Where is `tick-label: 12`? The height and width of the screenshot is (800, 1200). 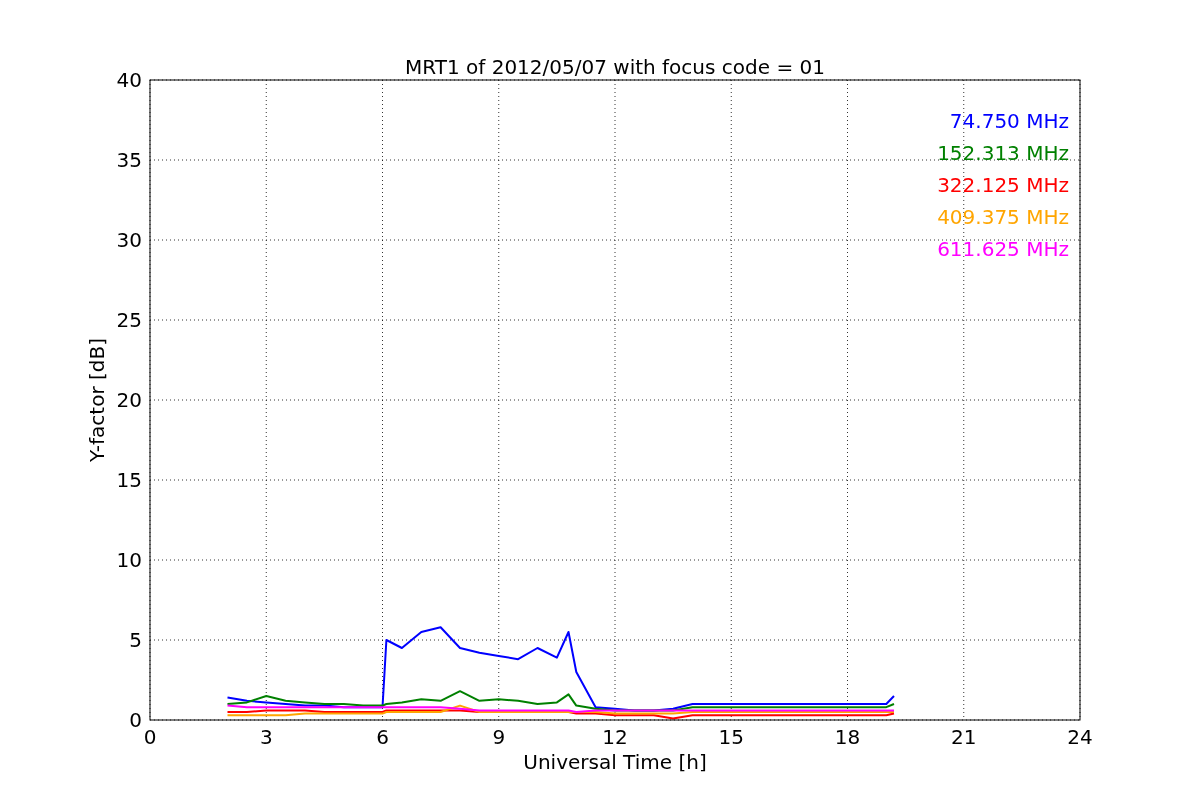
tick-label: 12 is located at coordinates (615, 737).